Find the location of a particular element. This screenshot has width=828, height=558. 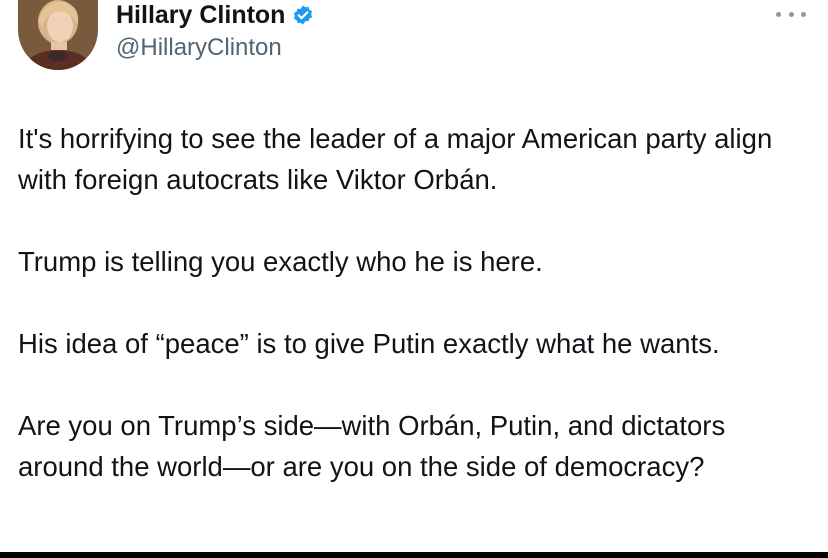

avatar is located at coordinates (58, 35).